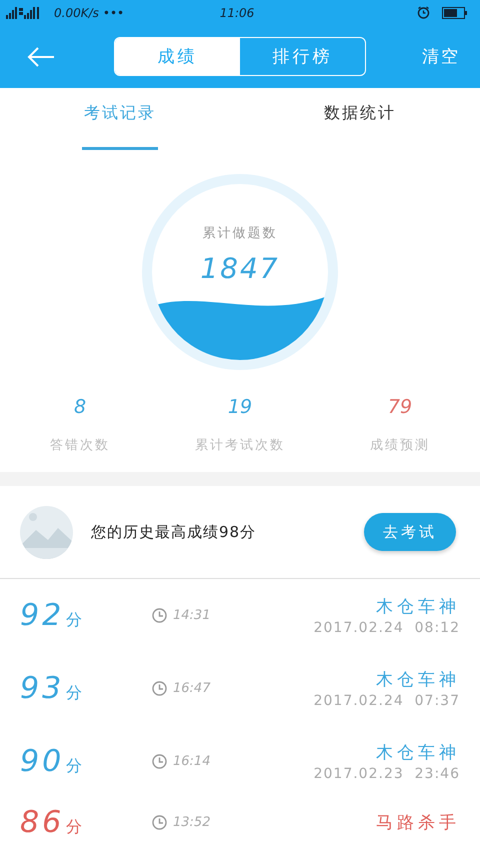  Describe the element at coordinates (113, 13) in the screenshot. I see `more-dots: •••` at that location.